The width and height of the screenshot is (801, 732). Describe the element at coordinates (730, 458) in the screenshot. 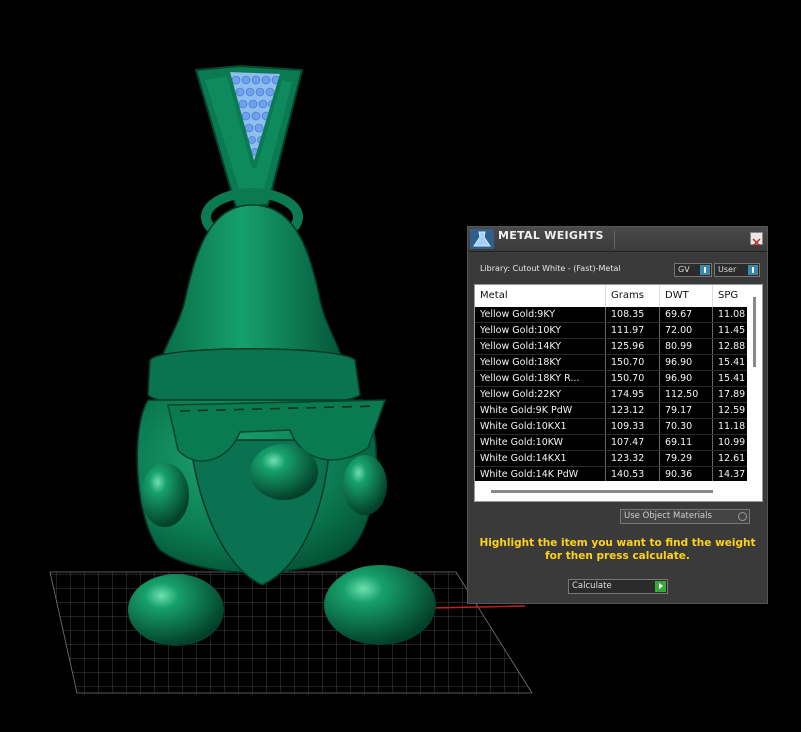

I see `cell-spg: 12.61` at that location.